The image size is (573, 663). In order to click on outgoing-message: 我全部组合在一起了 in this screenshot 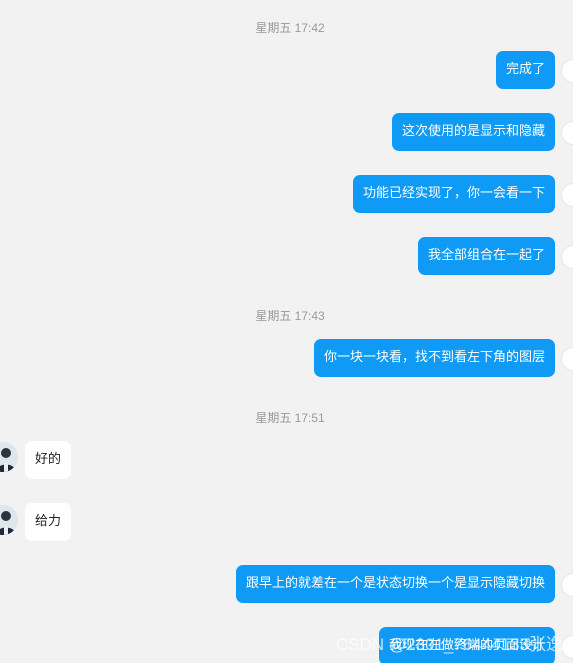, I will do `click(486, 256)`.